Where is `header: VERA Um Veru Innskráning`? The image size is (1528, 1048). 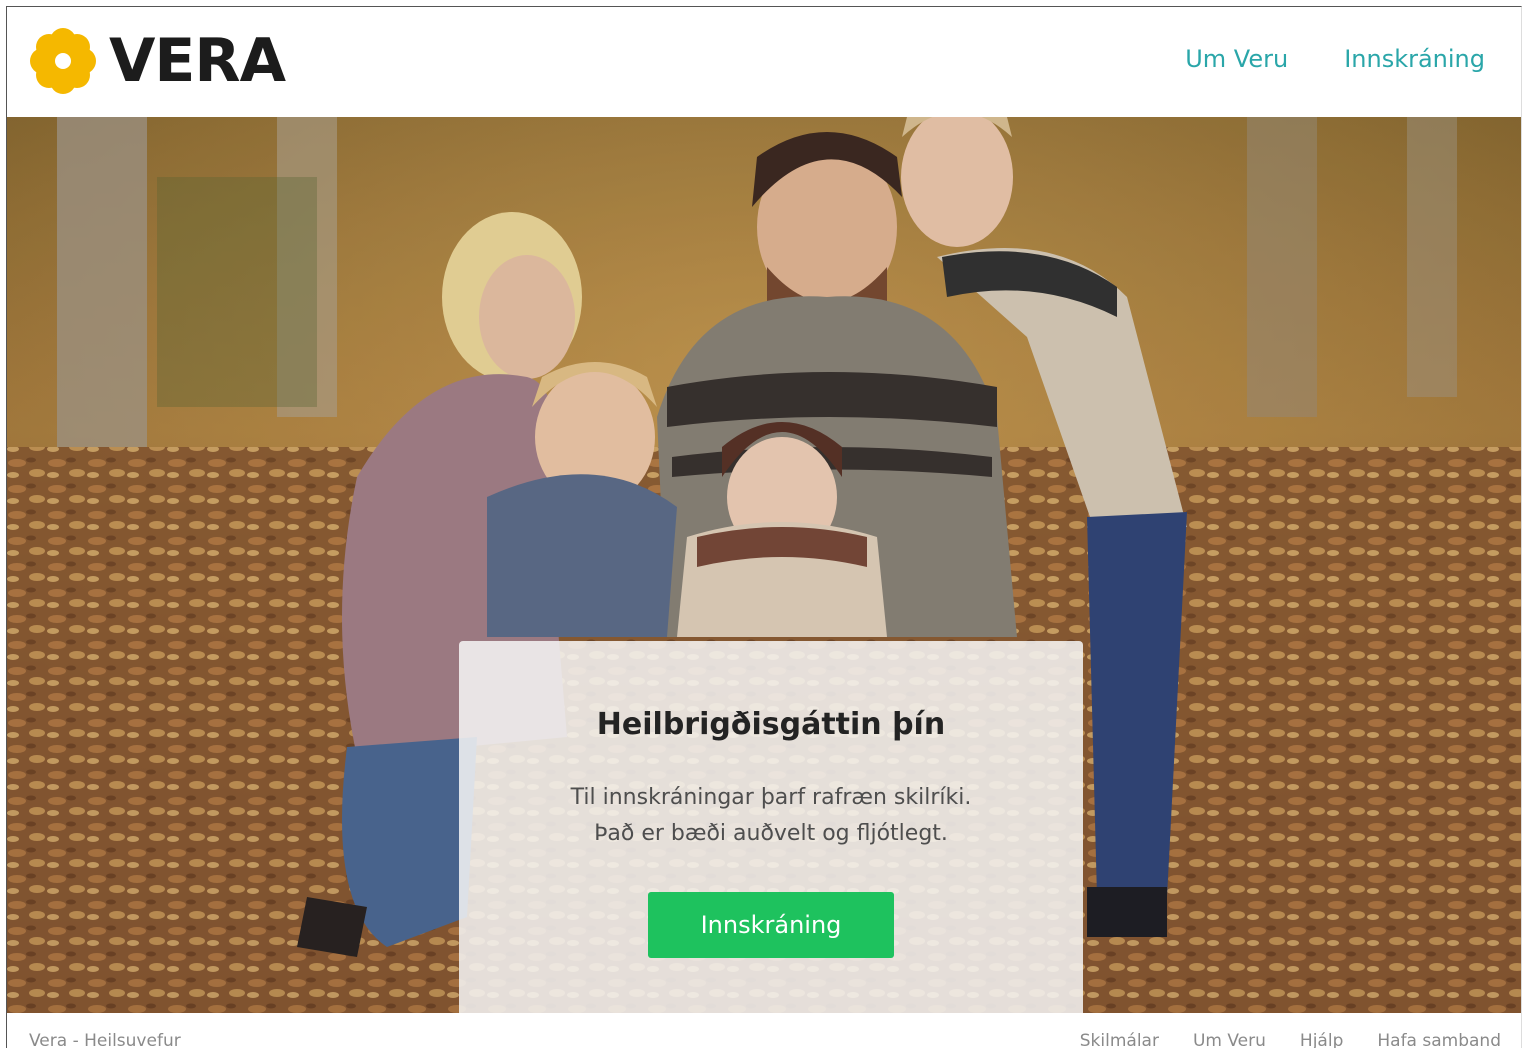
header: VERA Um Veru Innskráning is located at coordinates (764, 62).